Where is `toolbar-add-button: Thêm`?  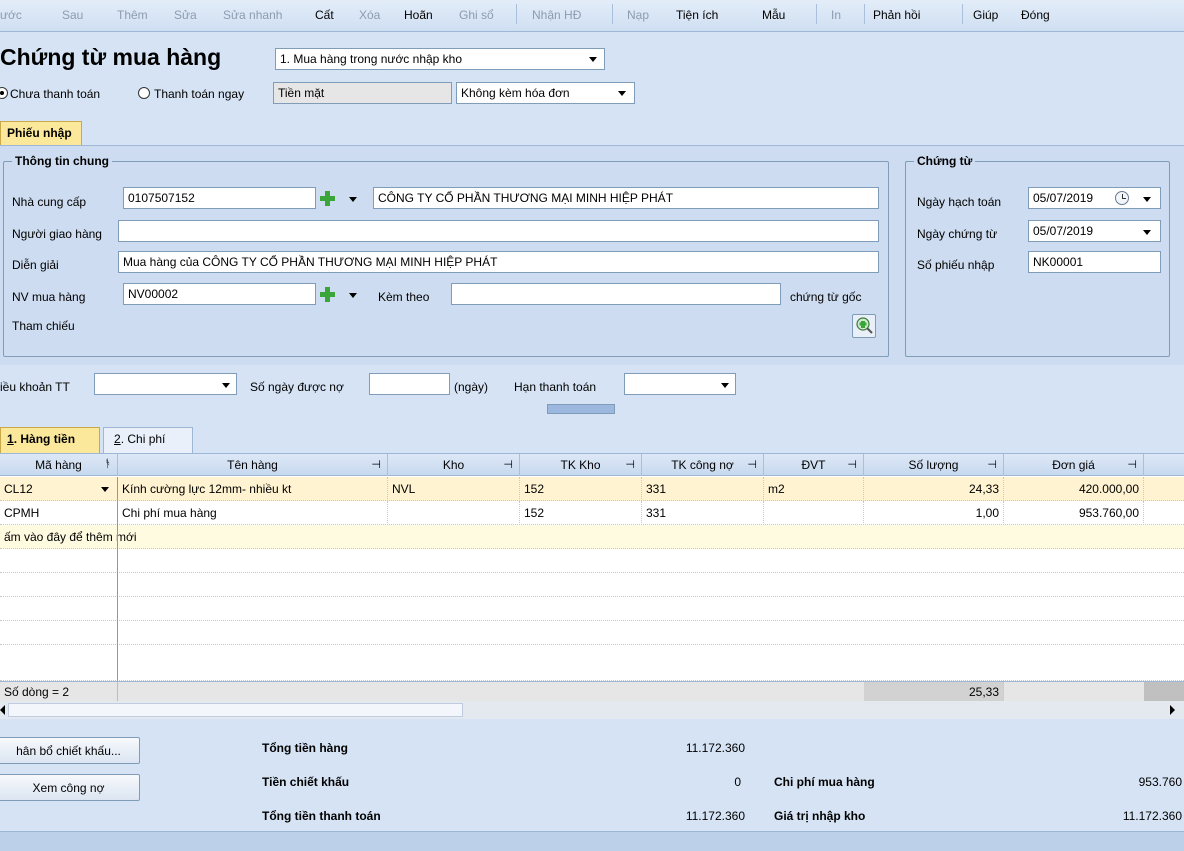
toolbar-add-button: Thêm is located at coordinates (132, 15).